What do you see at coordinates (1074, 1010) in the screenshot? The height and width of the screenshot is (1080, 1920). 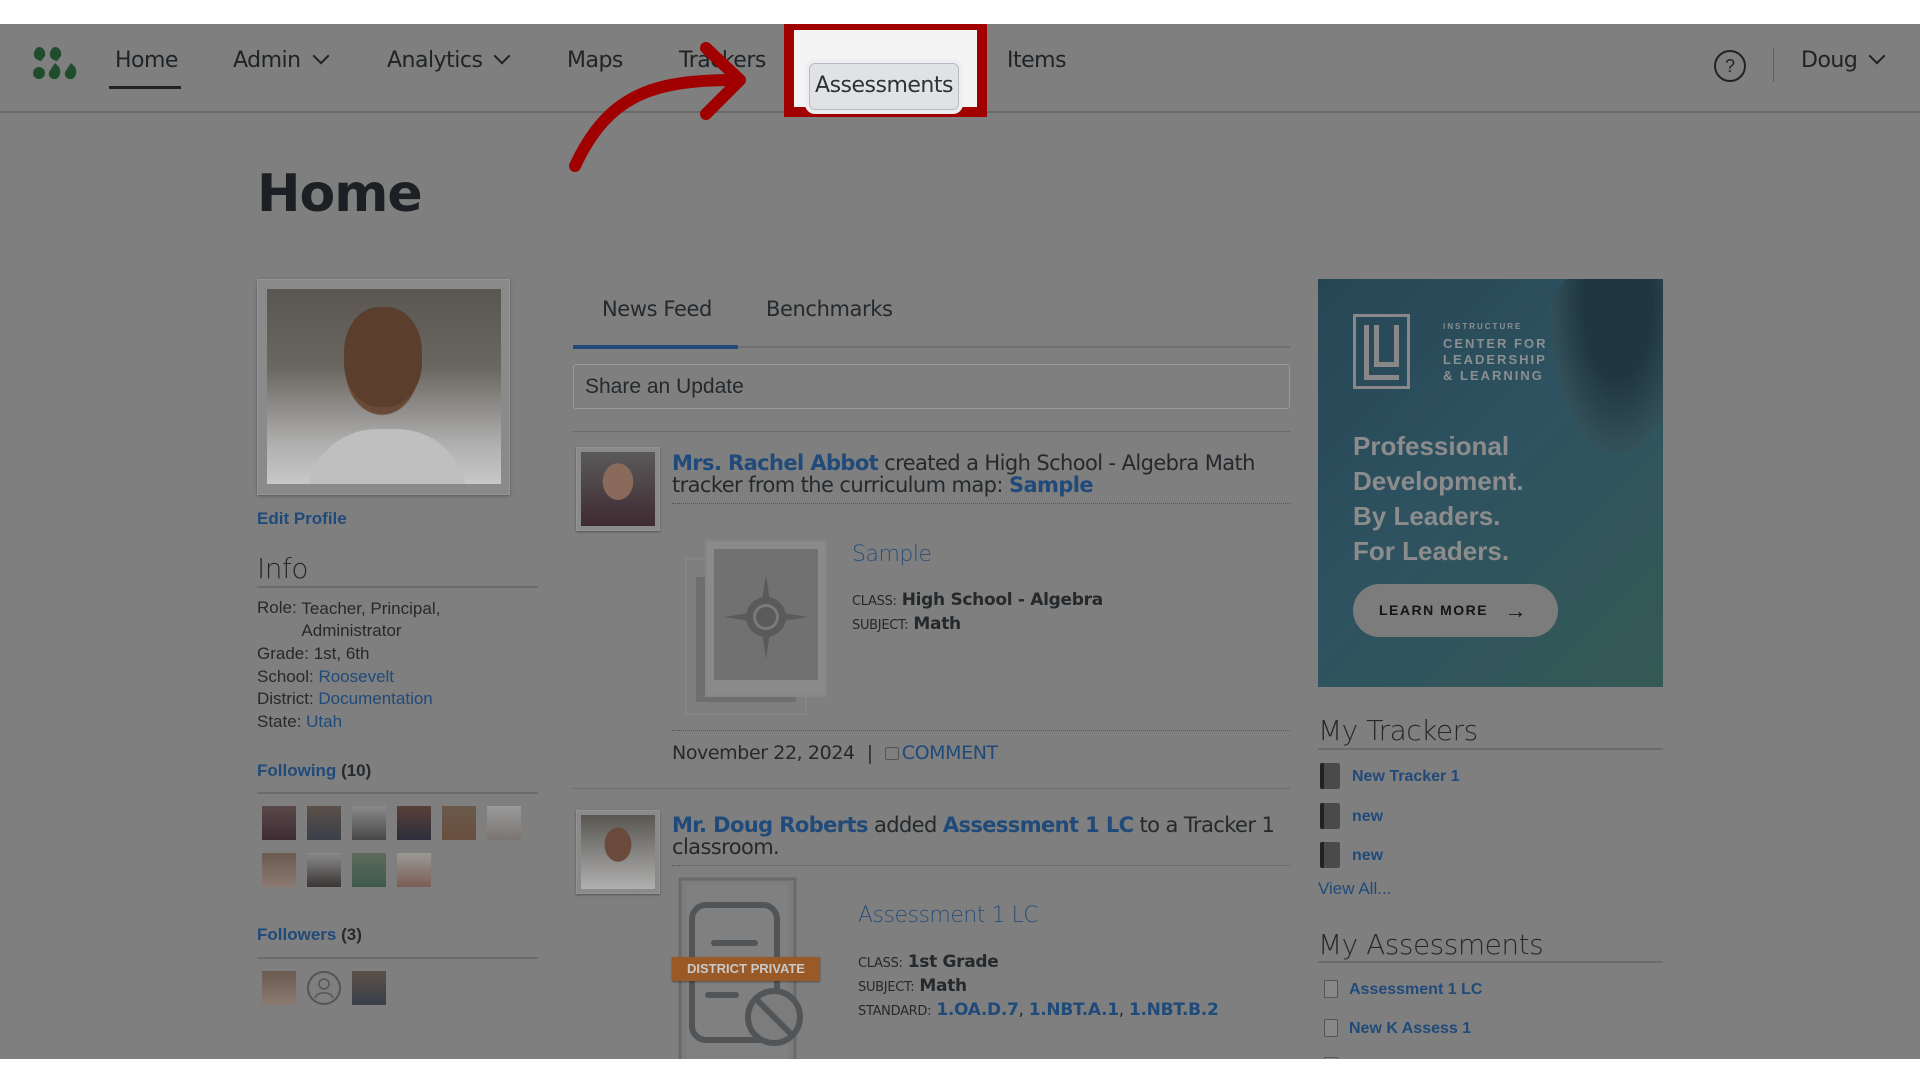 I see `standard-link: 1.NBT.A.1` at bounding box center [1074, 1010].